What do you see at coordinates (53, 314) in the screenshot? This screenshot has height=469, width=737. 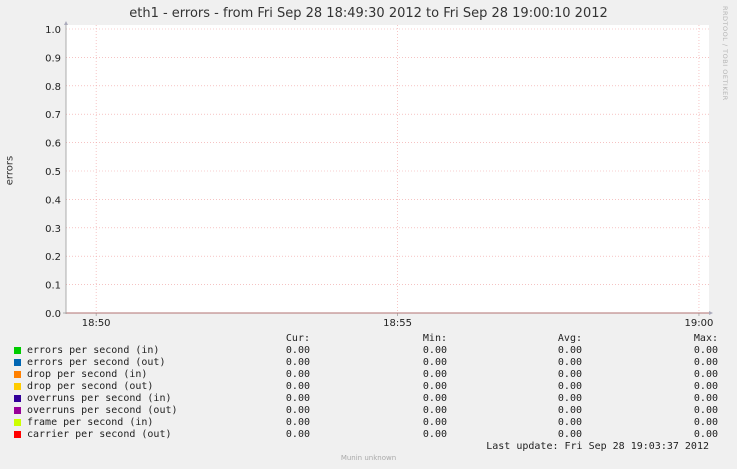 I see `y-tick-label: 0.0` at bounding box center [53, 314].